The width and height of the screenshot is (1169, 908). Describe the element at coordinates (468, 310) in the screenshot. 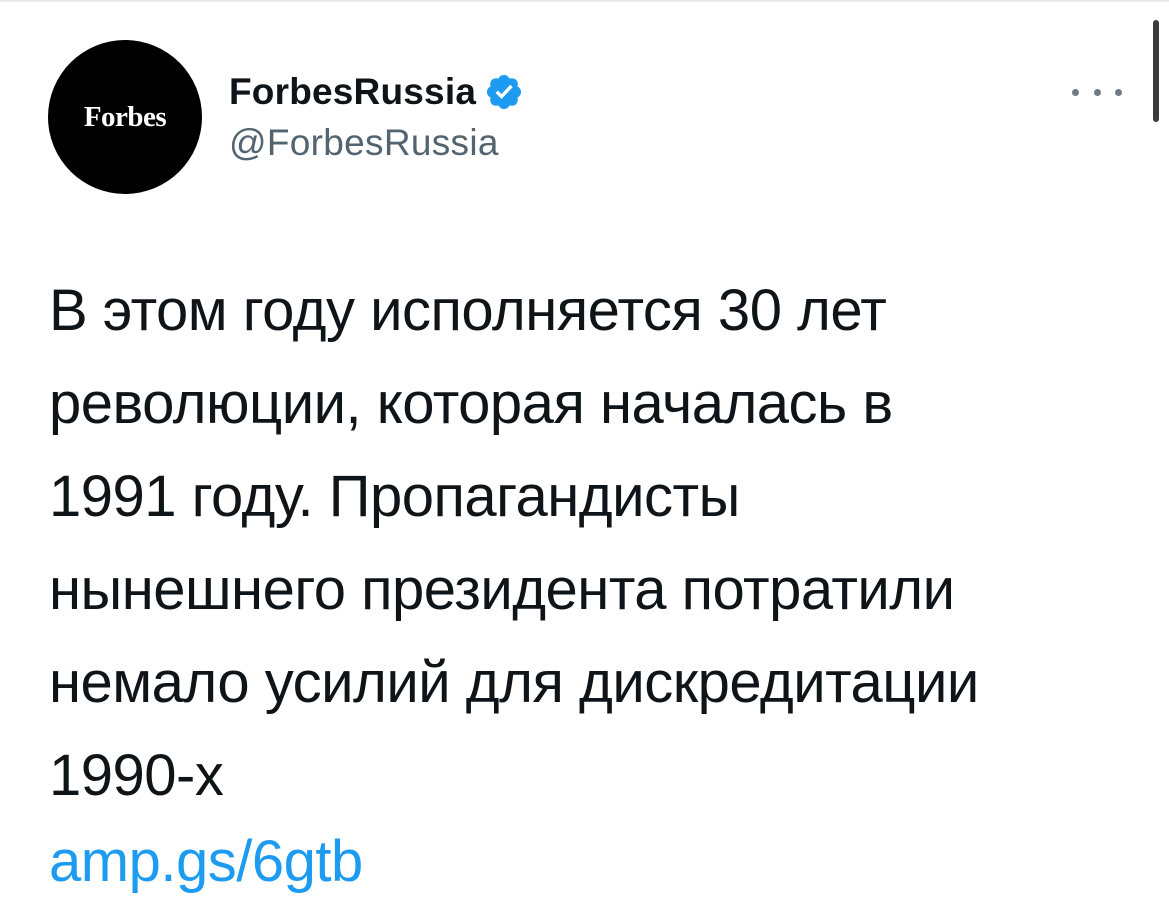

I see `tweet-text-line: В этом году исполняется 30 лет` at that location.